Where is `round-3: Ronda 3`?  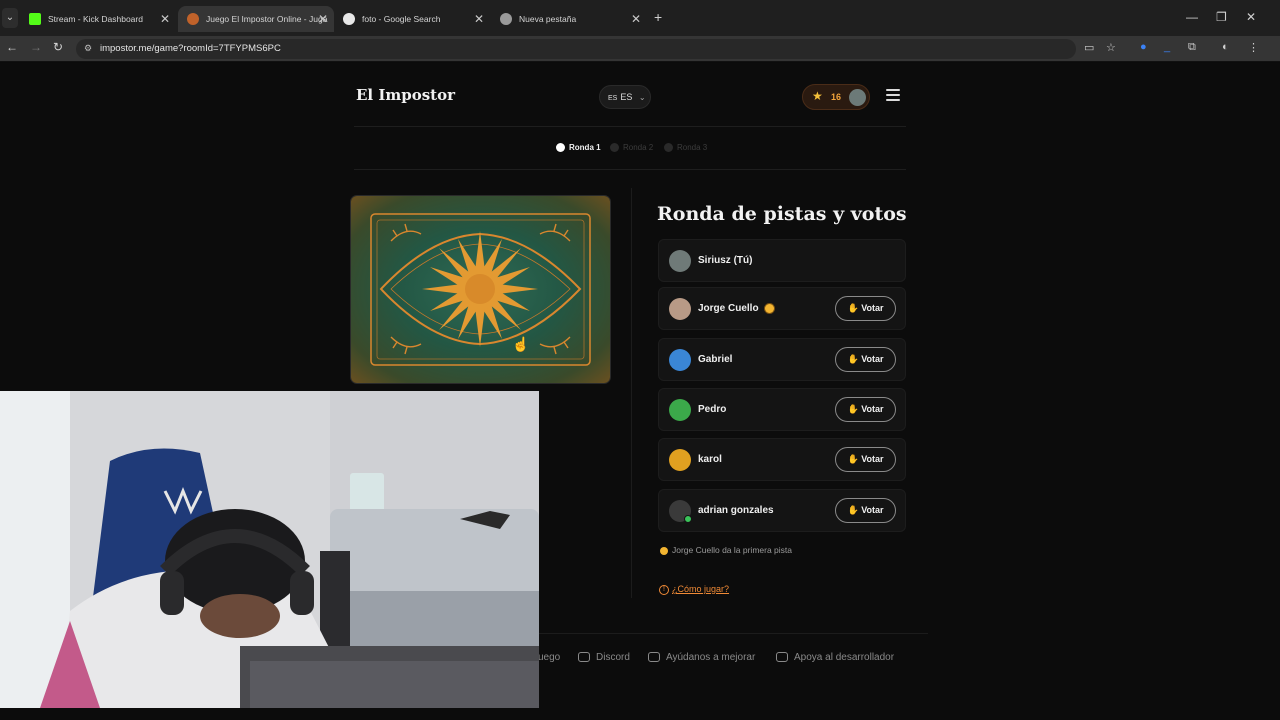
round-3: Ronda 3 is located at coordinates (686, 148).